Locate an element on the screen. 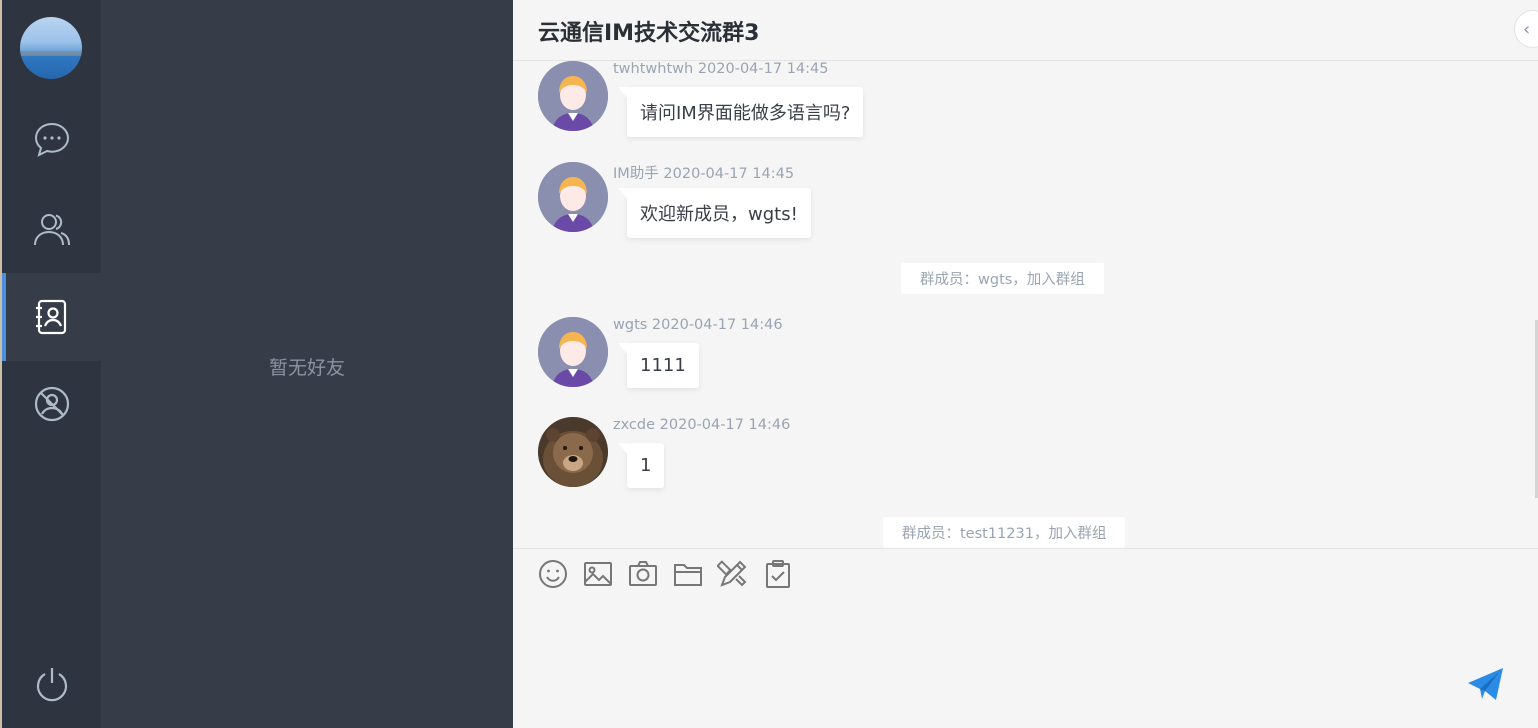 This screenshot has width=1538, height=728. message-bubble: 请问IM界面能做多语言吗? is located at coordinates (740, 112).